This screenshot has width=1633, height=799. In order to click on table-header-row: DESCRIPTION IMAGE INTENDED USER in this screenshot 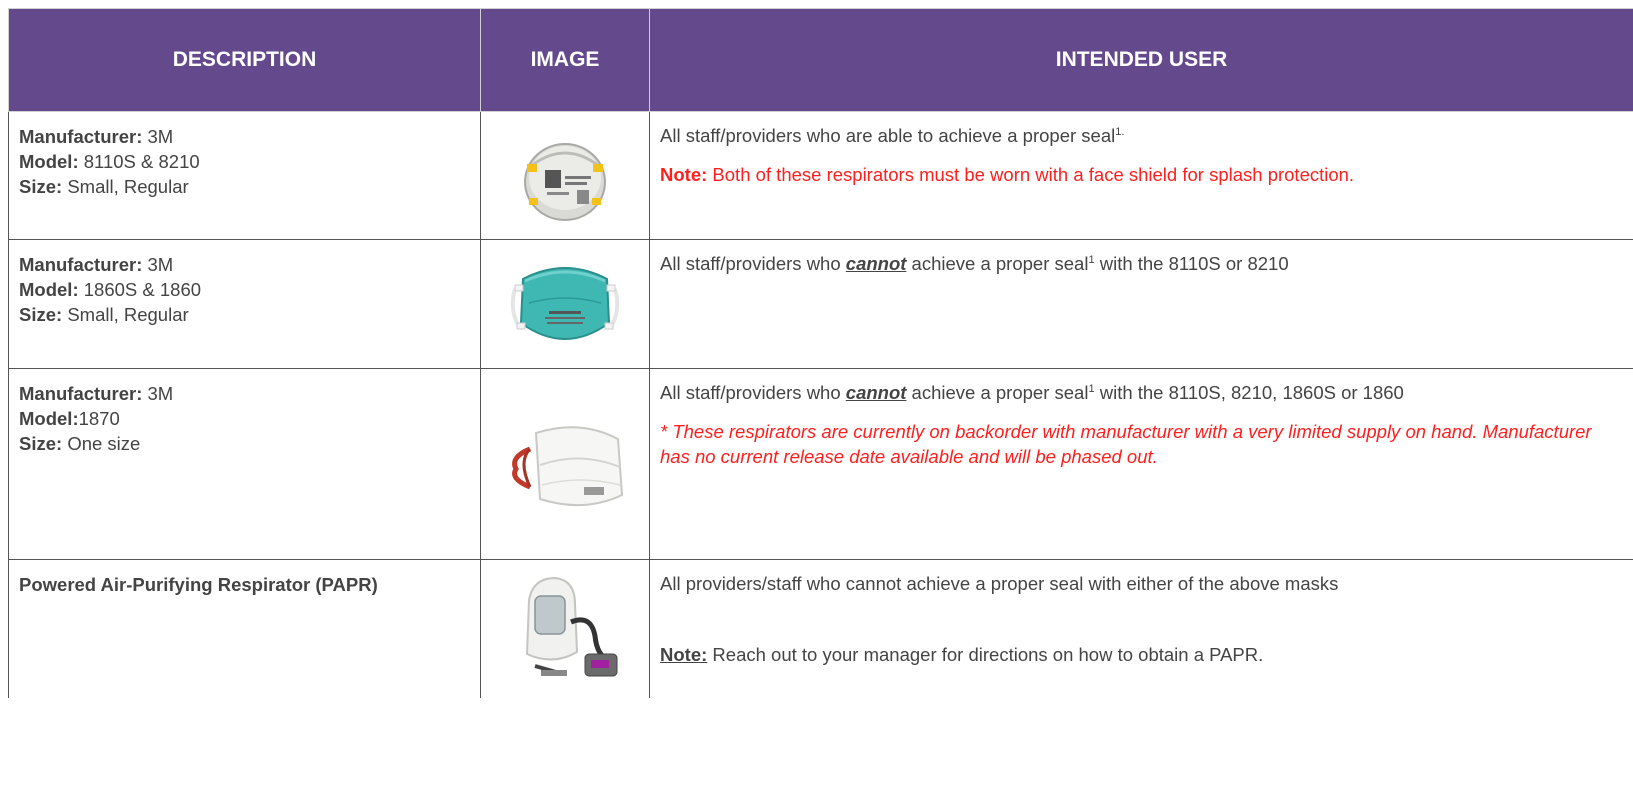, I will do `click(820, 60)`.